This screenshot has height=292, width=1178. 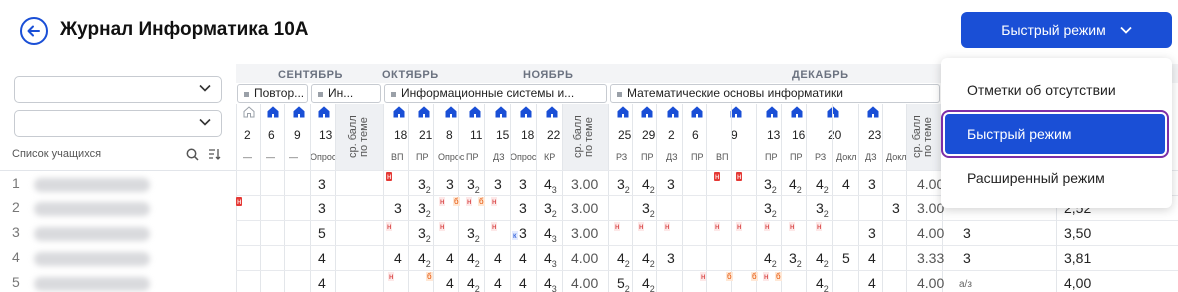 What do you see at coordinates (874, 135) in the screenshot?
I see `lesson-day: 23` at bounding box center [874, 135].